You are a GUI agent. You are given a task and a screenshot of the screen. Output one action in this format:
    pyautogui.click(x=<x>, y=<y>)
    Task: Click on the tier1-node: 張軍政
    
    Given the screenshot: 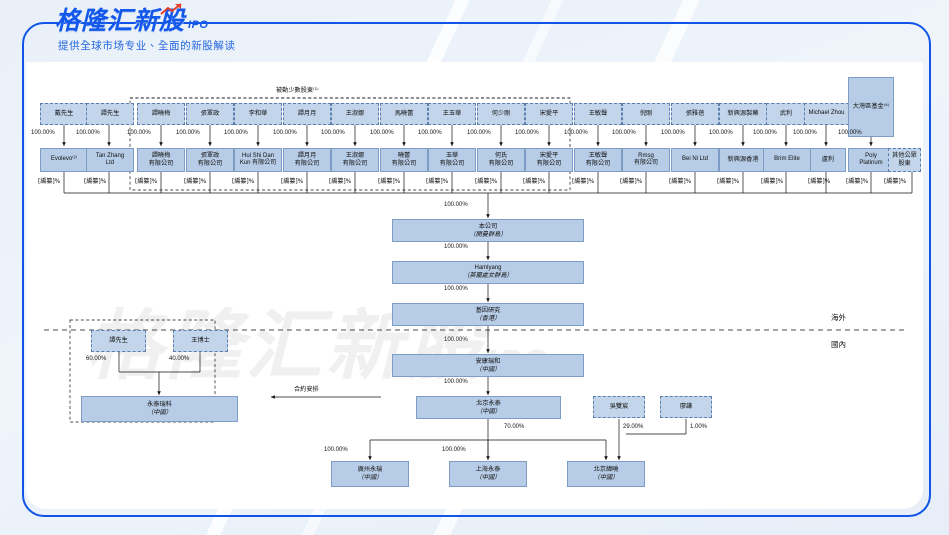 What is the action you would take?
    pyautogui.click(x=210, y=114)
    